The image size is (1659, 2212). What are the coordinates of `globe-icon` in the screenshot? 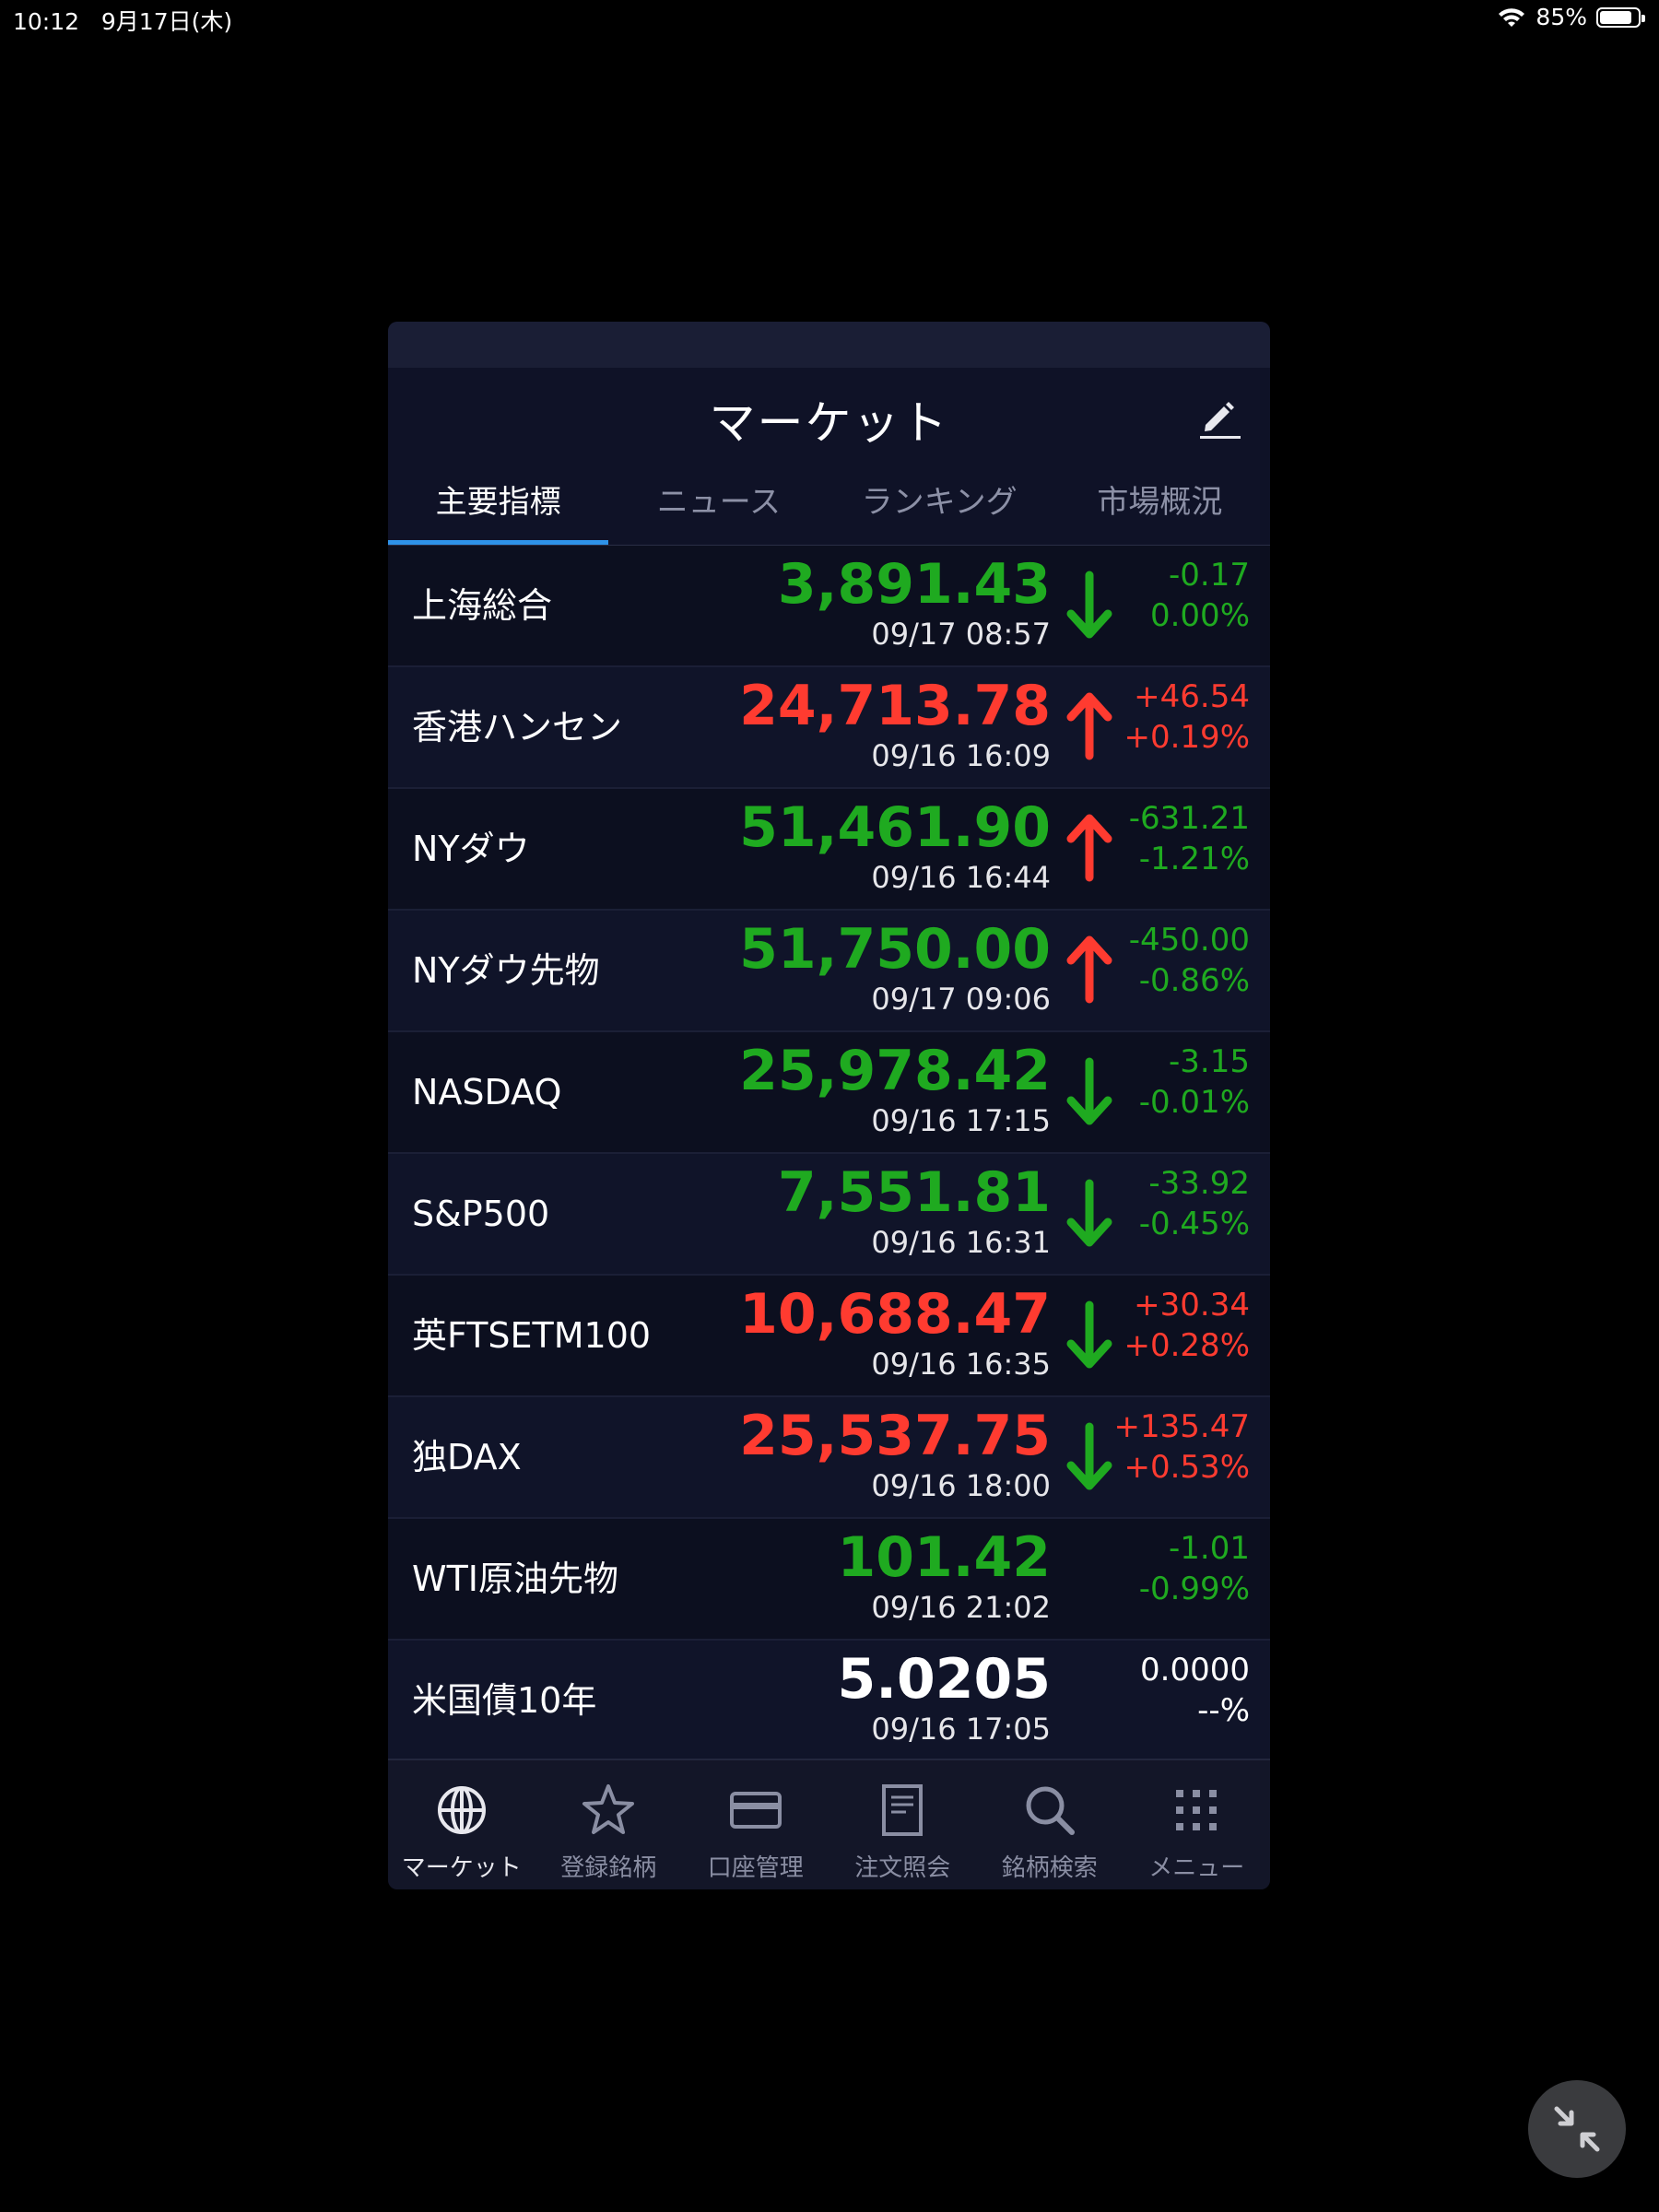 It's located at (461, 1810).